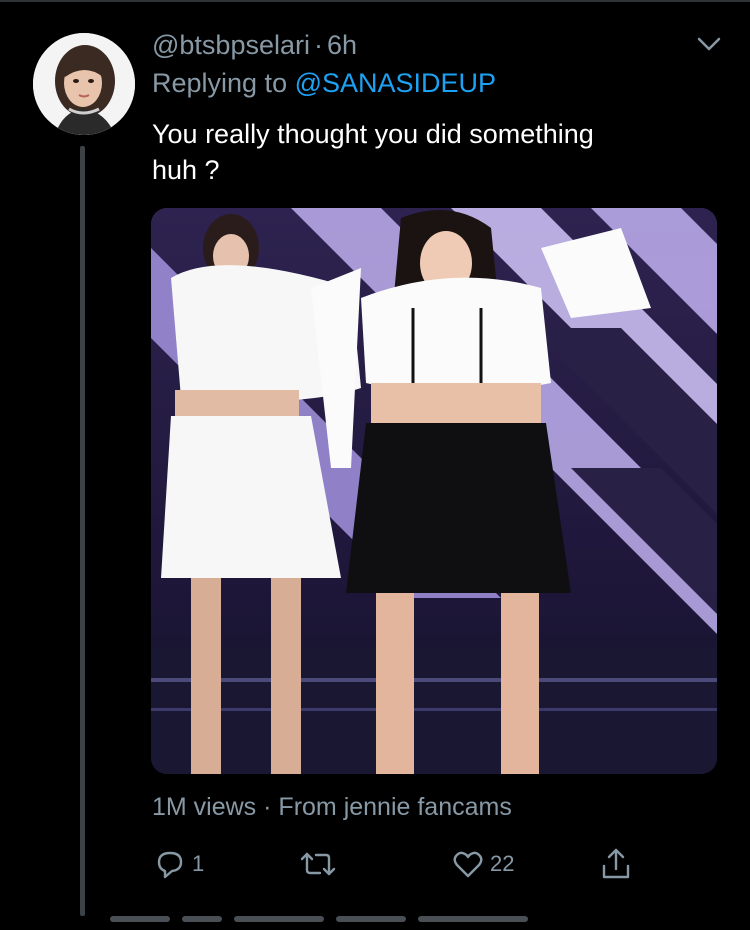 This screenshot has width=750, height=930. What do you see at coordinates (342, 45) in the screenshot?
I see `timestamp: 6h` at bounding box center [342, 45].